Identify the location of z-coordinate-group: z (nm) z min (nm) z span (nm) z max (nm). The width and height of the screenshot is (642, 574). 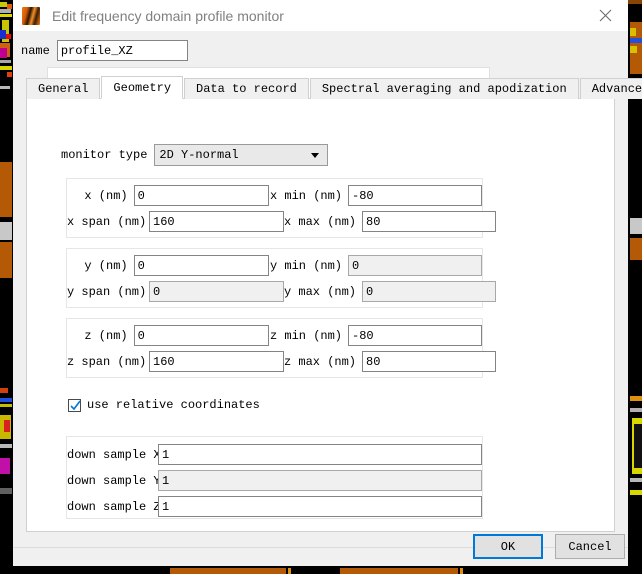
(281, 348).